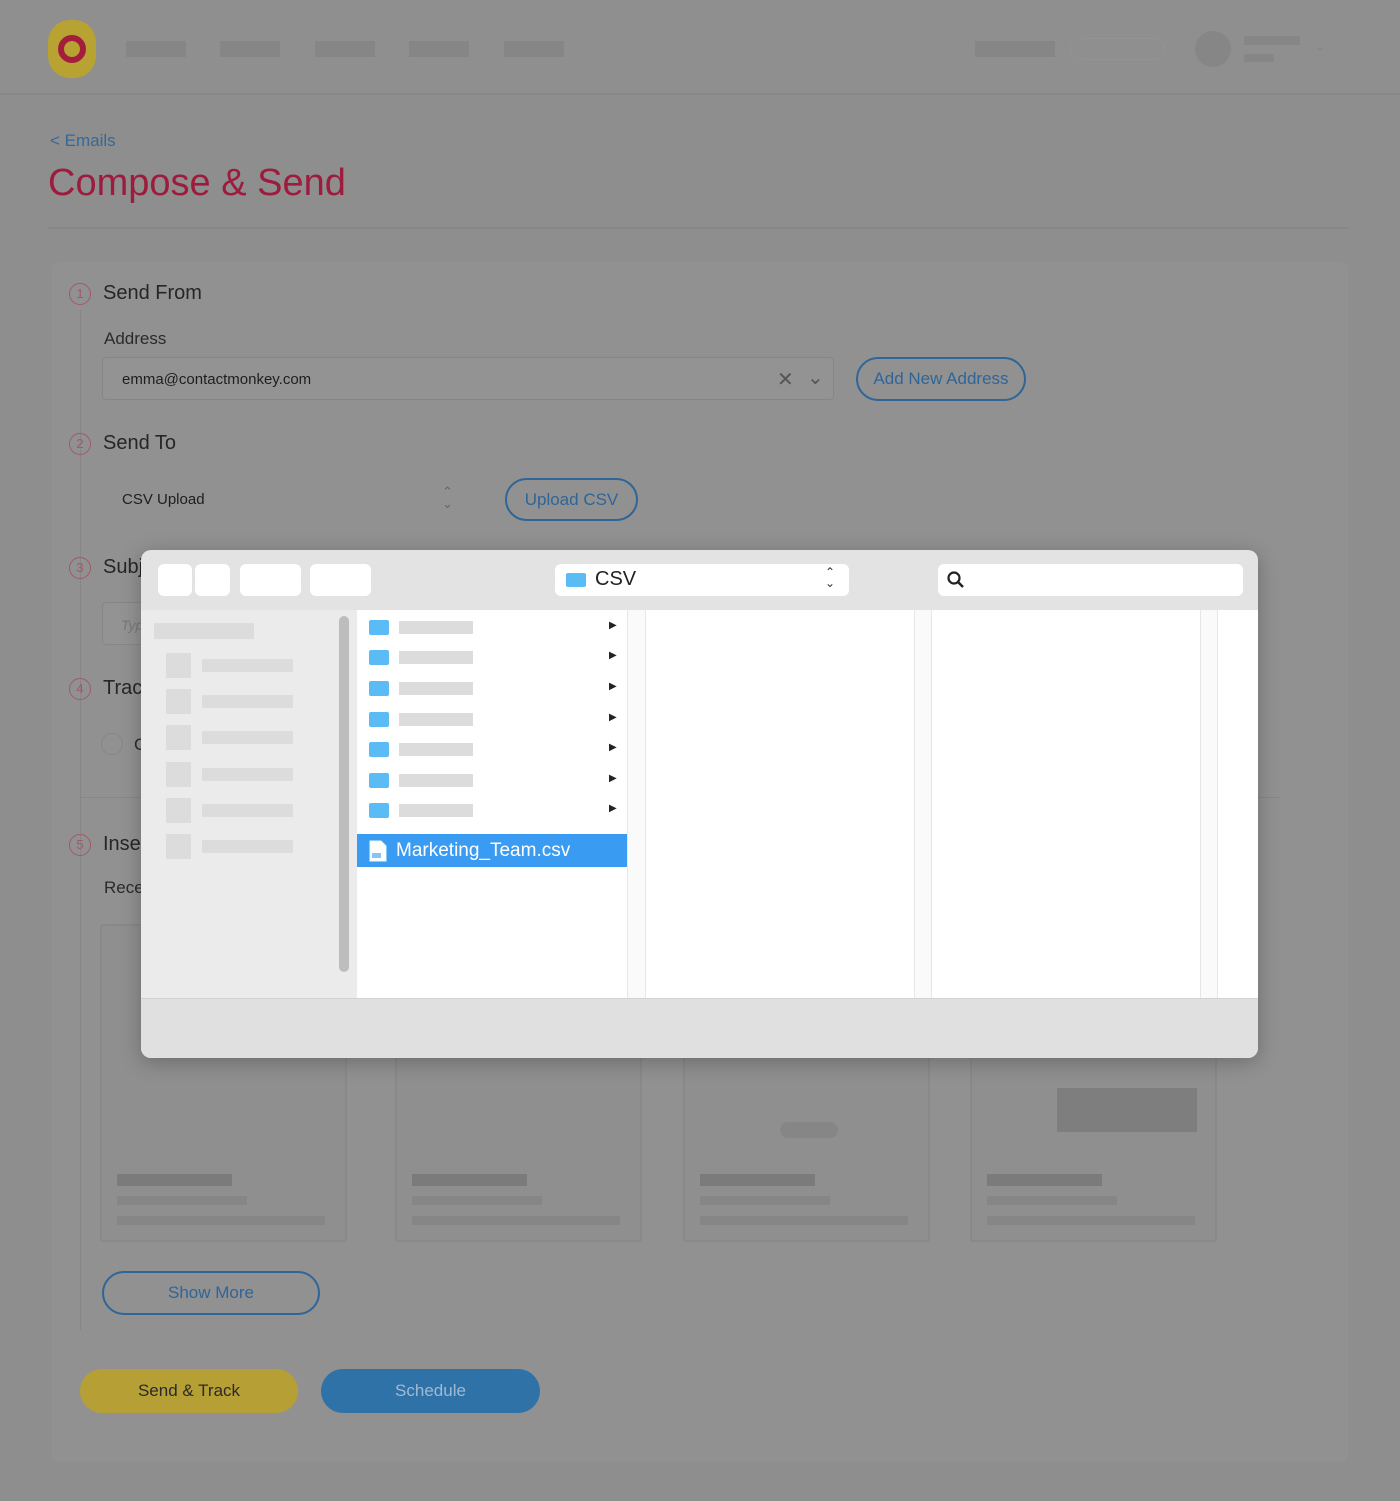 This screenshot has width=1400, height=1501. I want to click on avatar, so click(1213, 49).